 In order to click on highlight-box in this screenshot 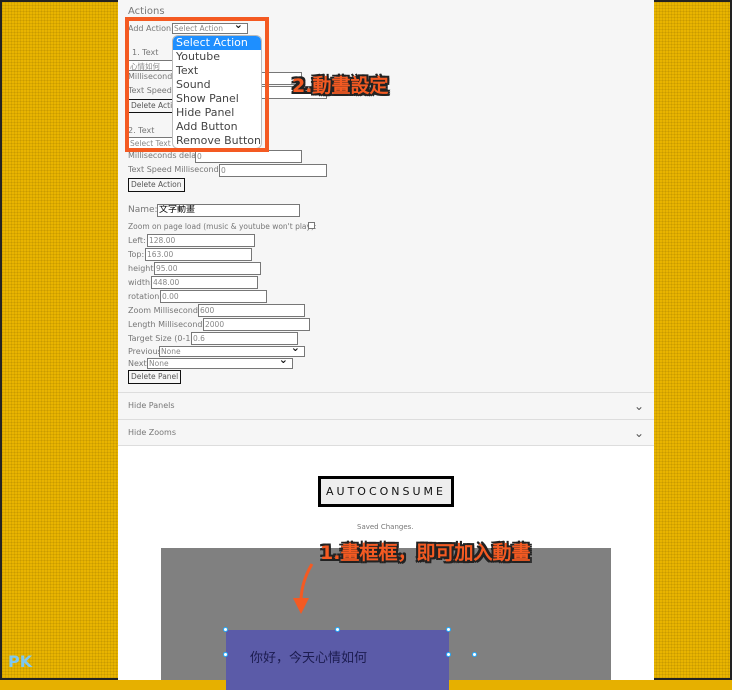, I will do `click(197, 84)`.